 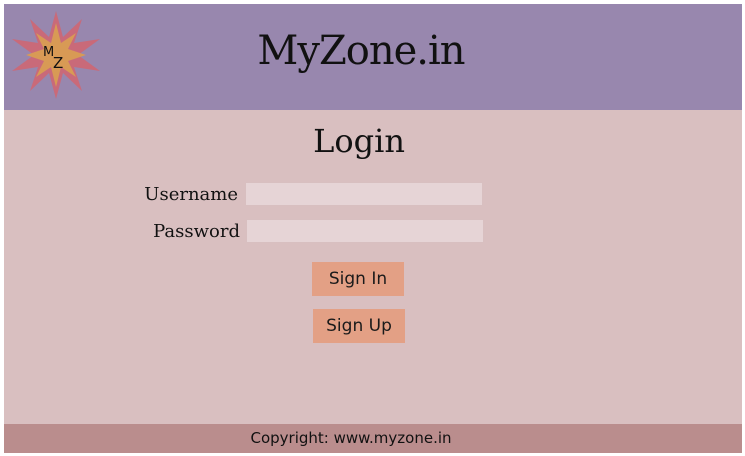 I want to click on copyright-text: Copyright: www.myzone.in, so click(x=351, y=438).